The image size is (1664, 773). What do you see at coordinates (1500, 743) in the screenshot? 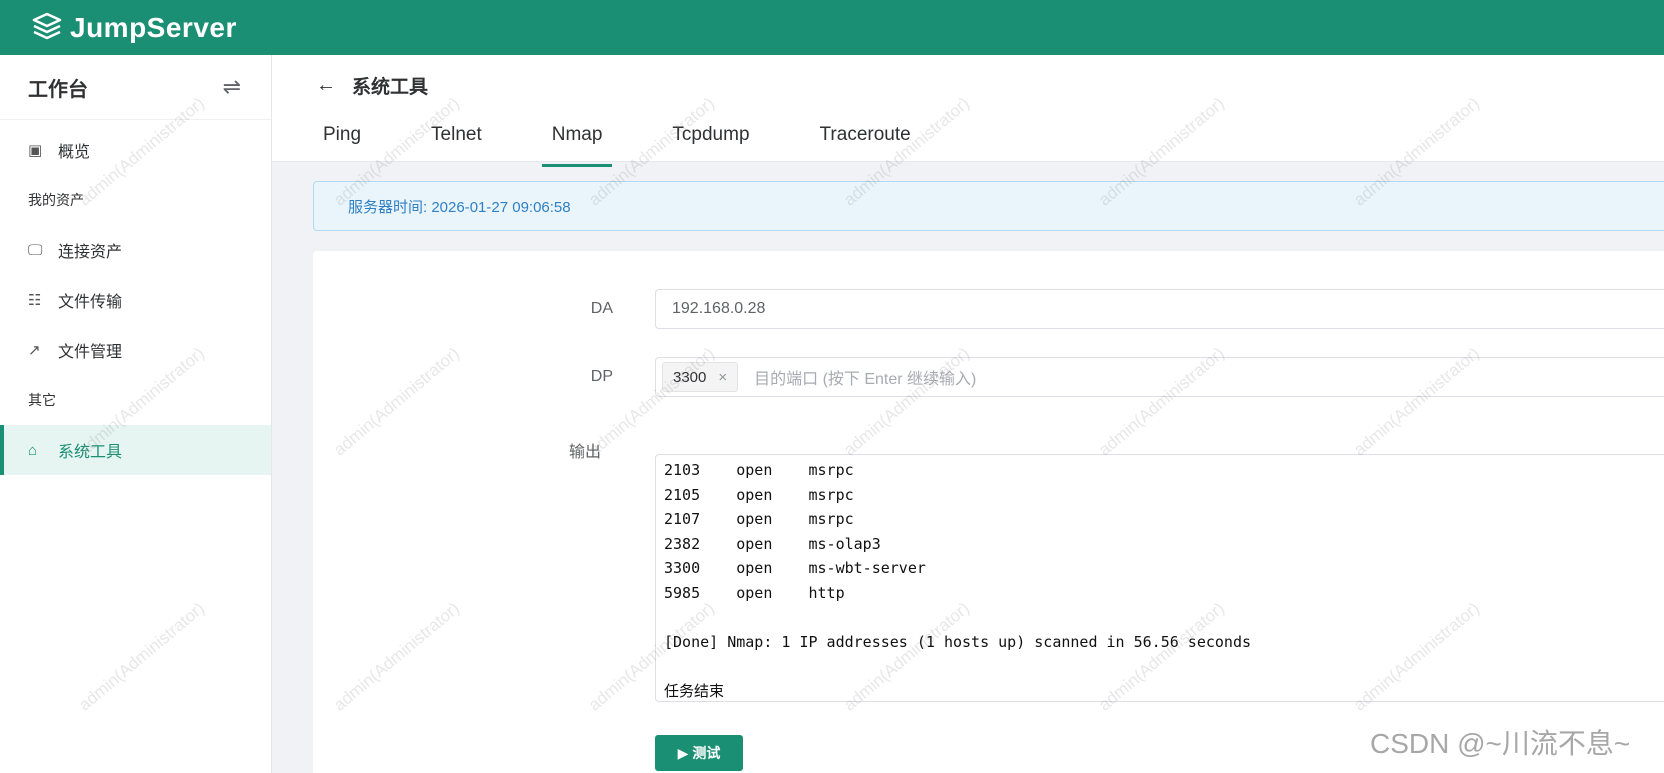
I see `csdn-watermark: CSDN @~川流不息~` at bounding box center [1500, 743].